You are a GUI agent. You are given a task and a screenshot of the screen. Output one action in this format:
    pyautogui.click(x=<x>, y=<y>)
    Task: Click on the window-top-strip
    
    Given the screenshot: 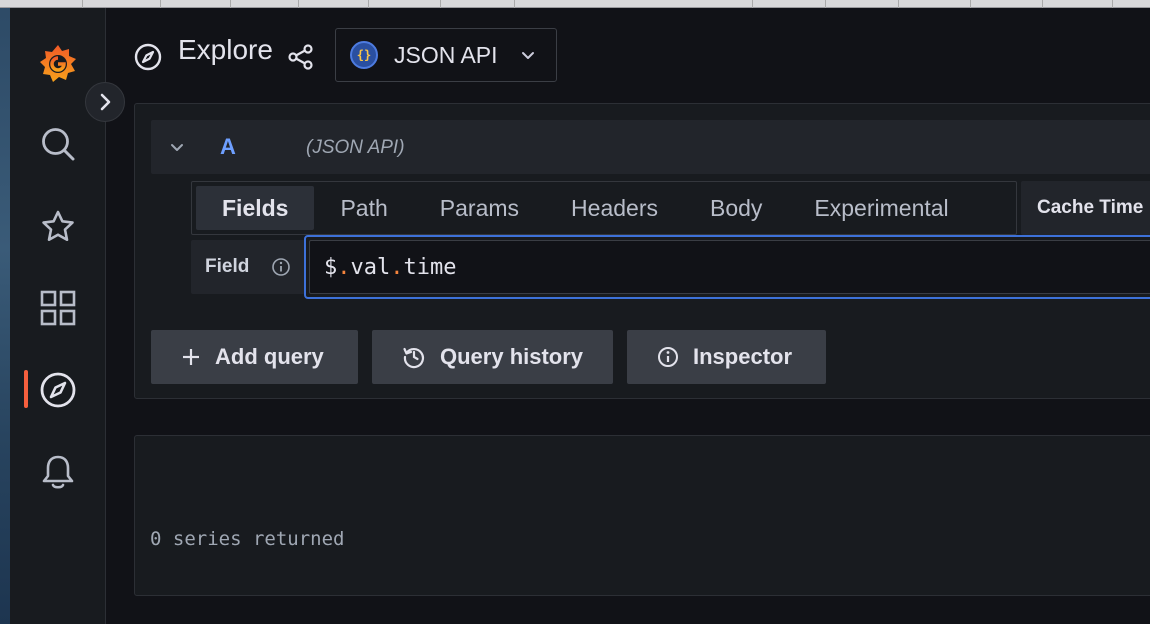 What is the action you would take?
    pyautogui.click(x=575, y=4)
    